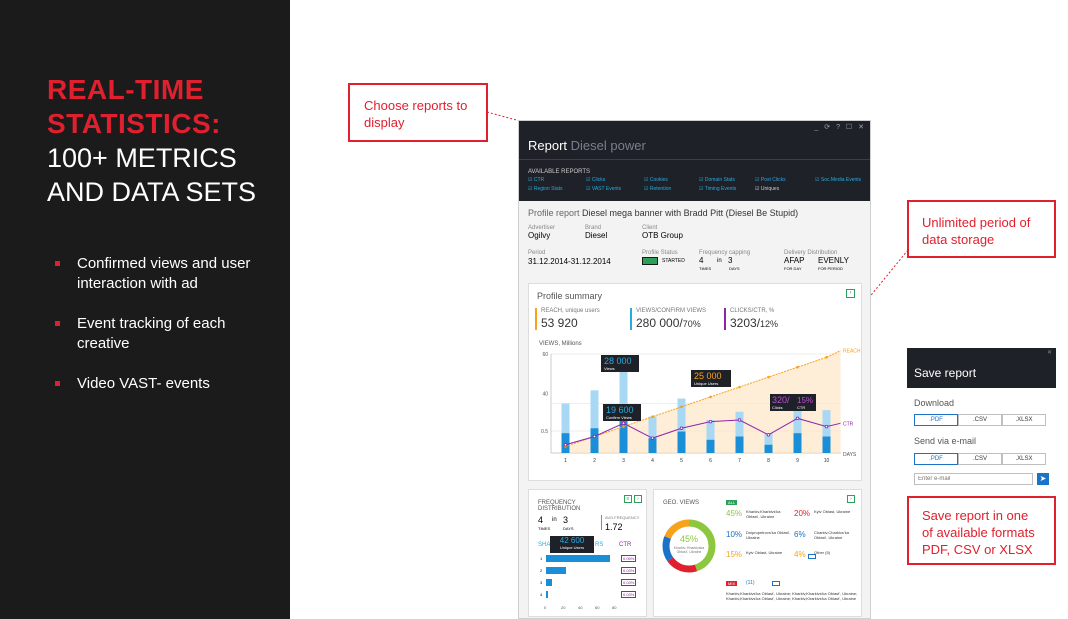 This screenshot has width=1068, height=619. What do you see at coordinates (541, 558) in the screenshot?
I see `freq-row-label: 1` at bounding box center [541, 558].